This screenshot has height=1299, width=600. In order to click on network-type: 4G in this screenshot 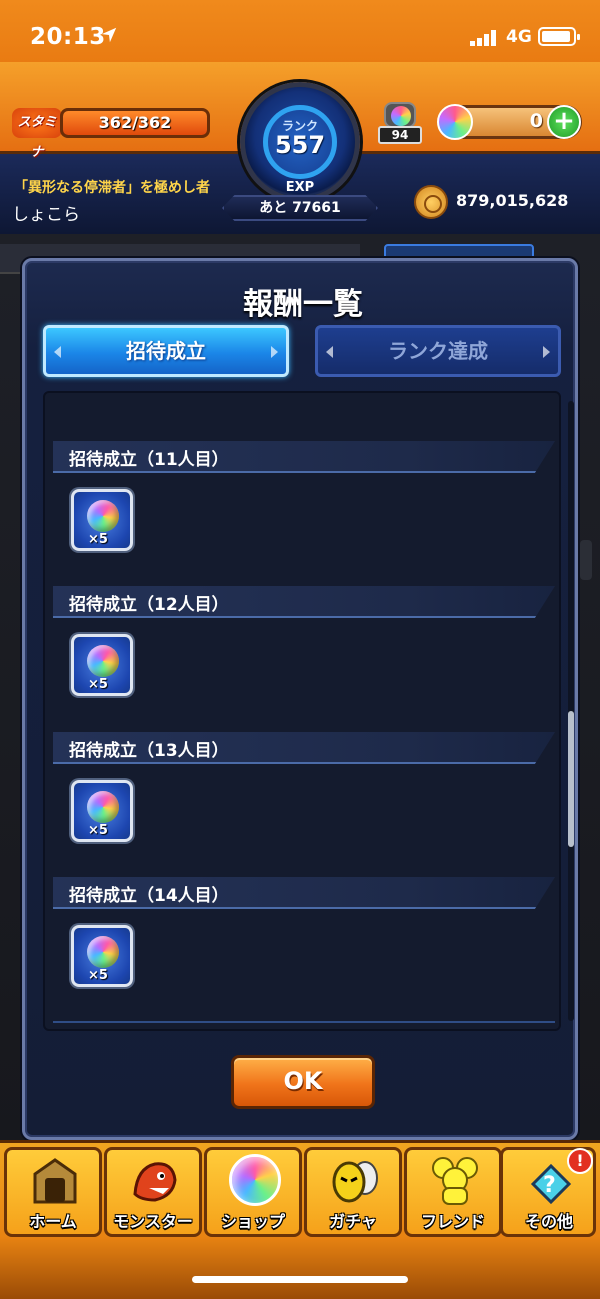, I will do `click(519, 37)`.